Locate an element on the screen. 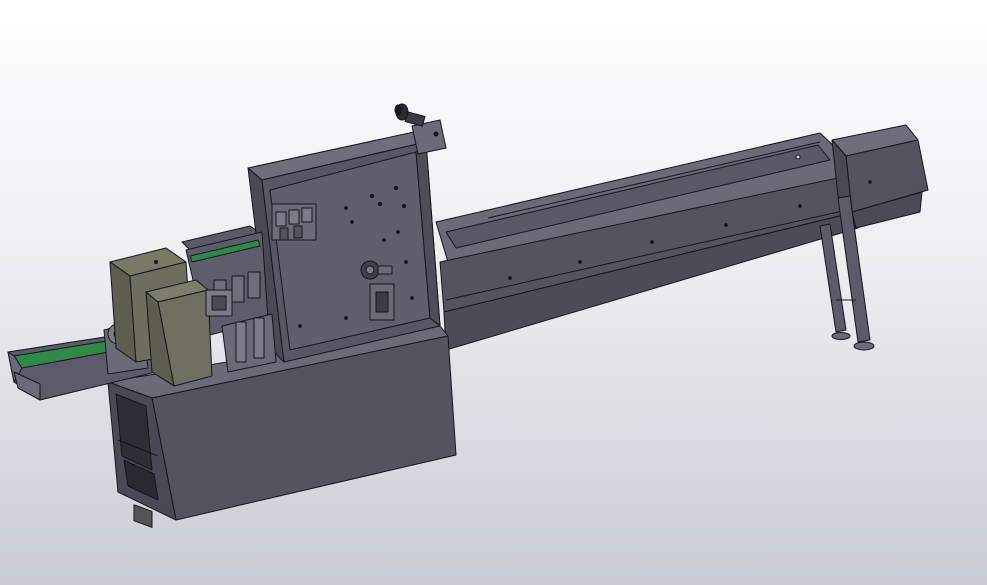 The height and width of the screenshot is (585, 987). gear-bracket is located at coordinates (385, 270).